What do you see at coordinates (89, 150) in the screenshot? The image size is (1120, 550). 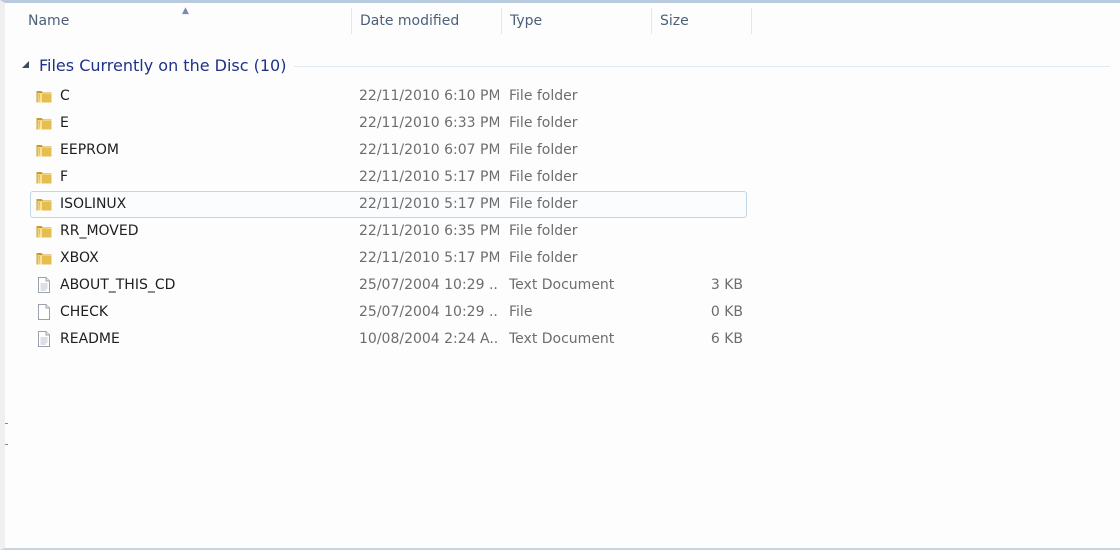 I see `file-name: EEPROM` at bounding box center [89, 150].